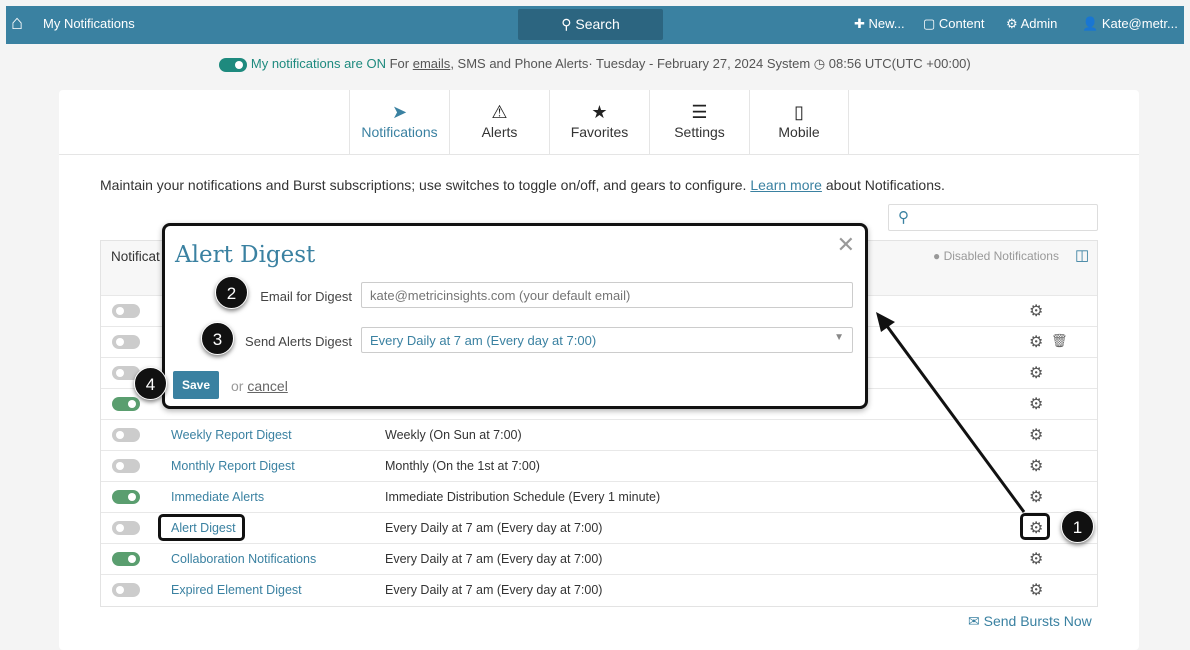  Describe the element at coordinates (483, 340) in the screenshot. I see `select-value: Every Daily at 7 am (Every day at 7:00)` at that location.